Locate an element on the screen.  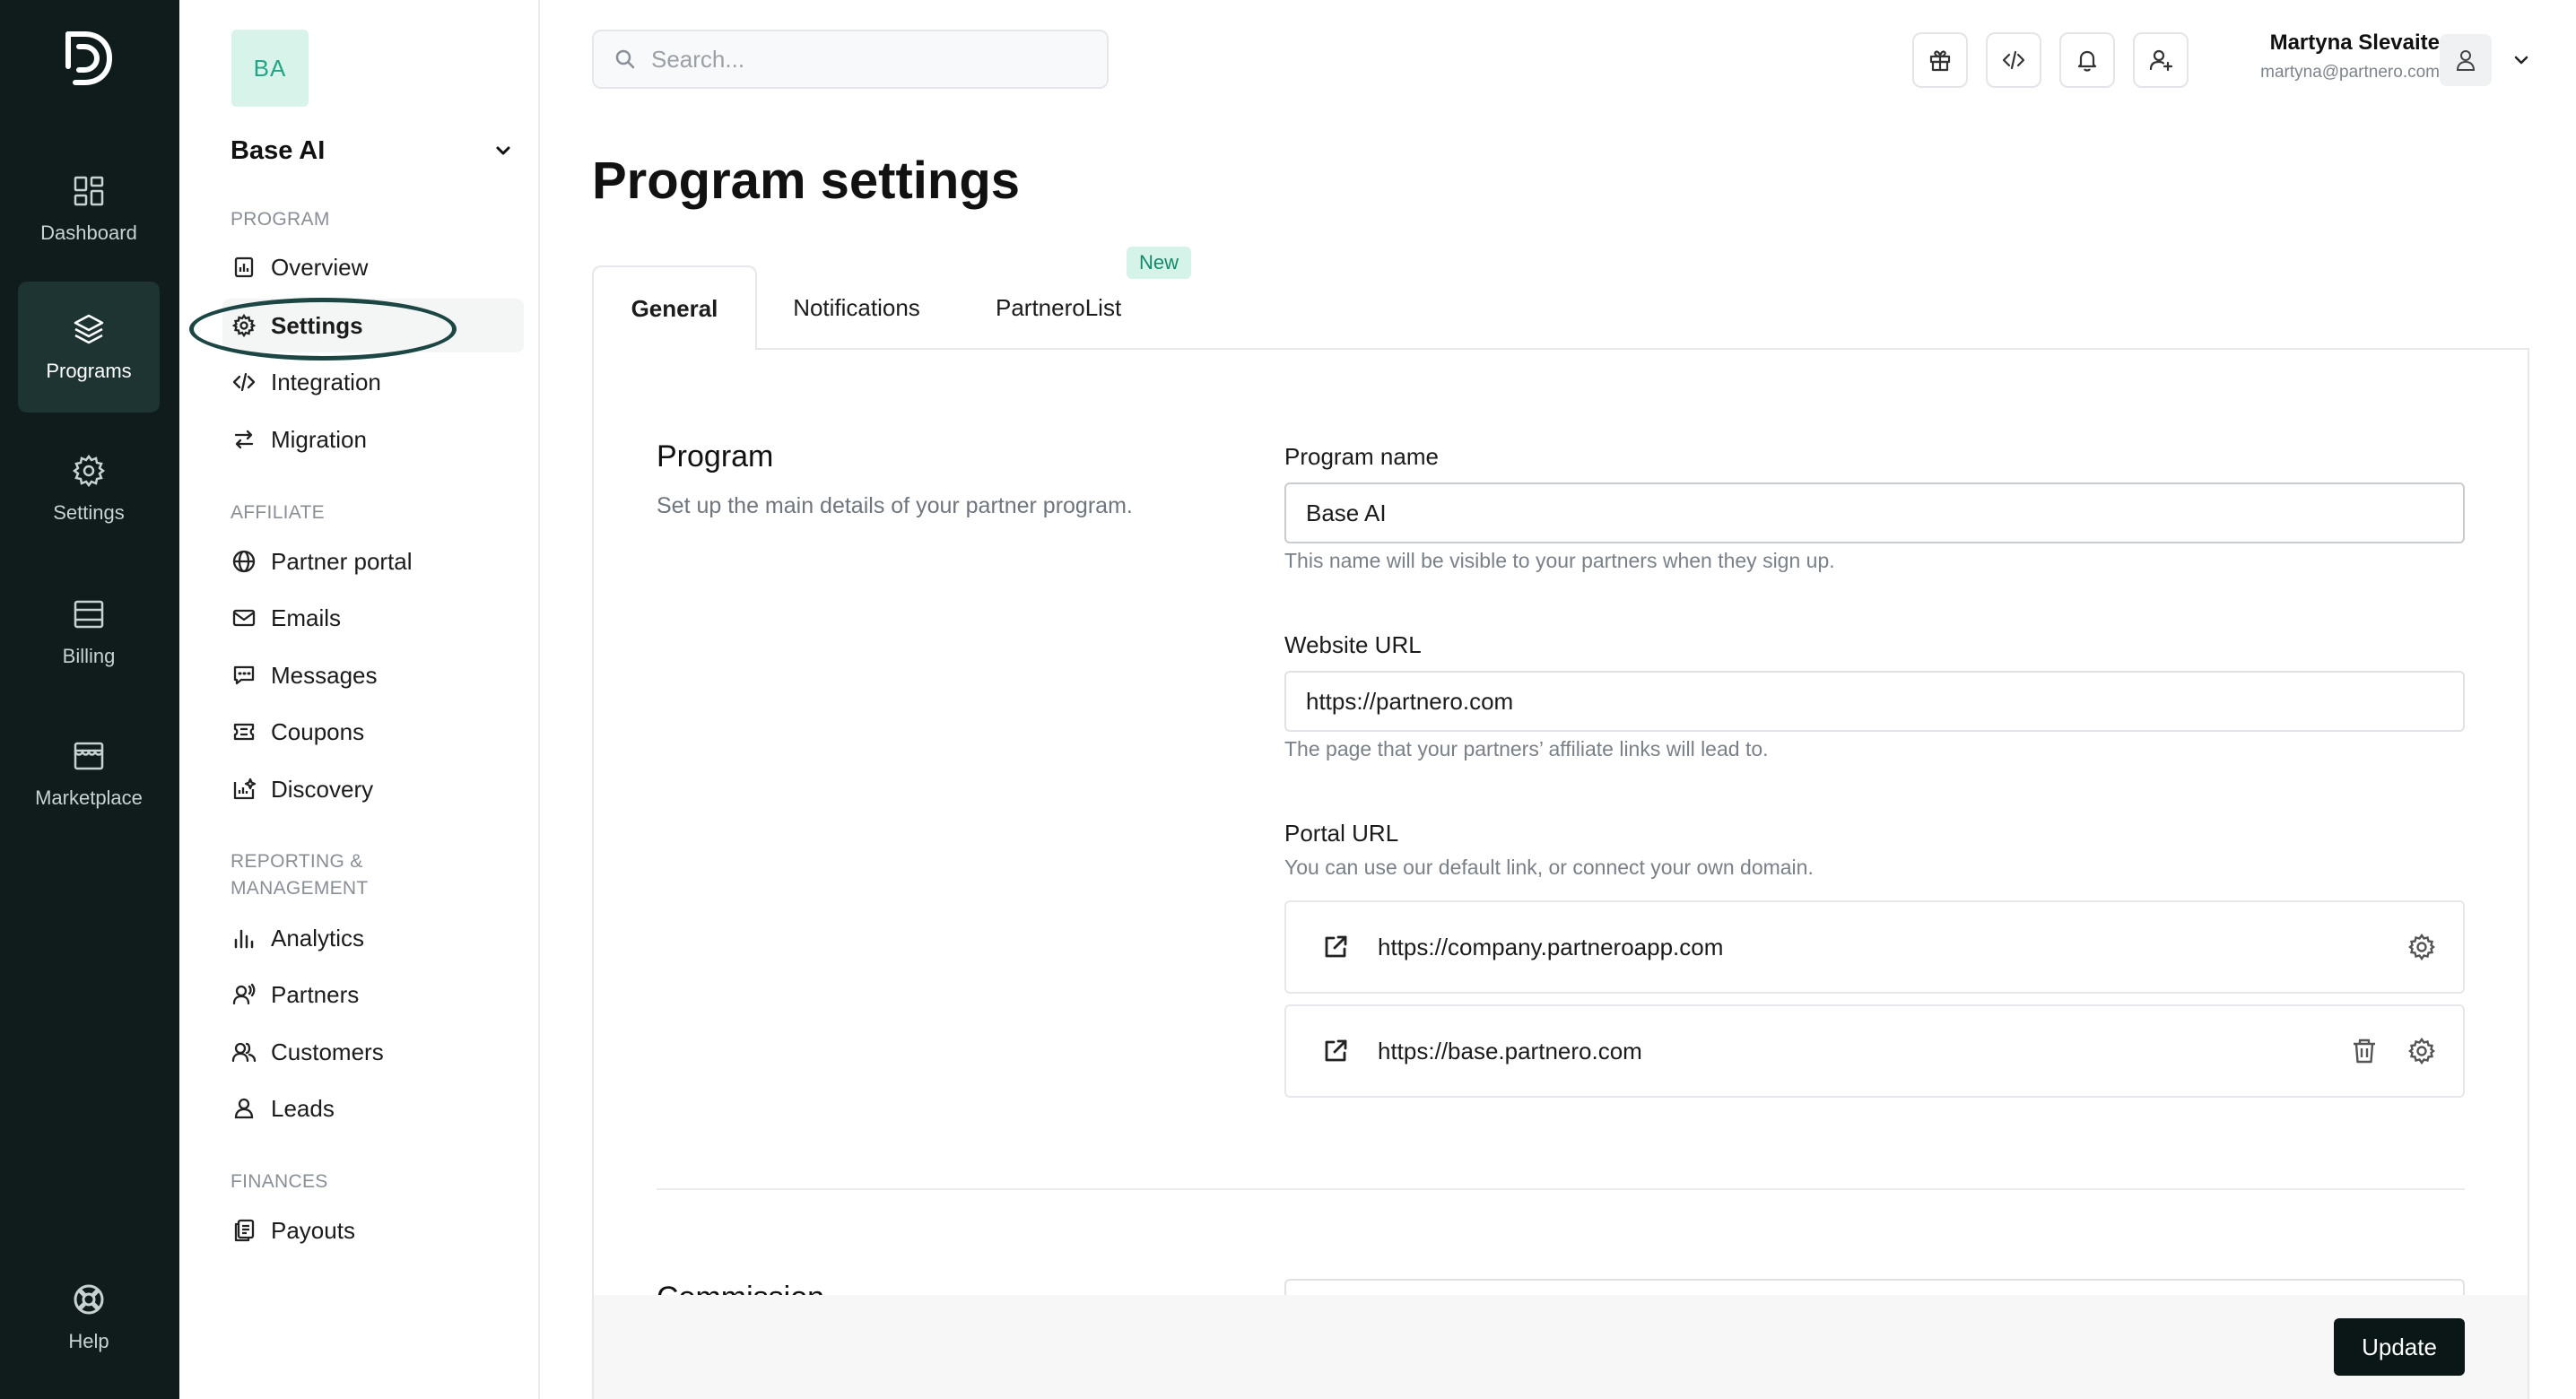
sidebar-item-customers: Customers is located at coordinates (373, 1052).